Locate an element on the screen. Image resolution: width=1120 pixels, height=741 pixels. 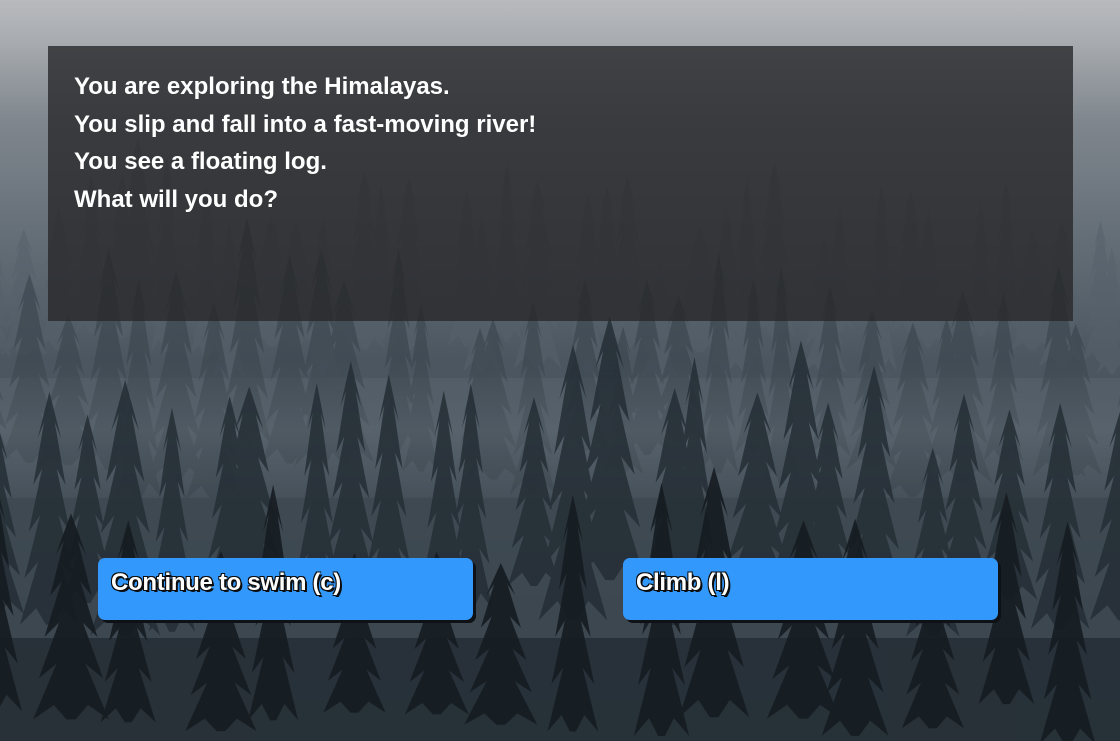
story-line-4: What will you do? is located at coordinates (176, 199).